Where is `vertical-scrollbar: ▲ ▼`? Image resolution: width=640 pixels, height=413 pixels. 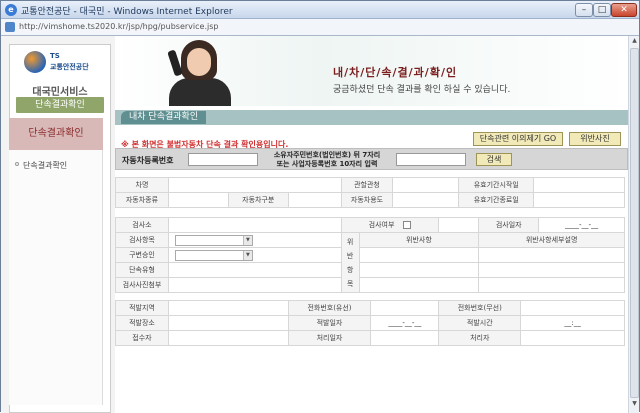 vertical-scrollbar: ▲ ▼ is located at coordinates (633, 224).